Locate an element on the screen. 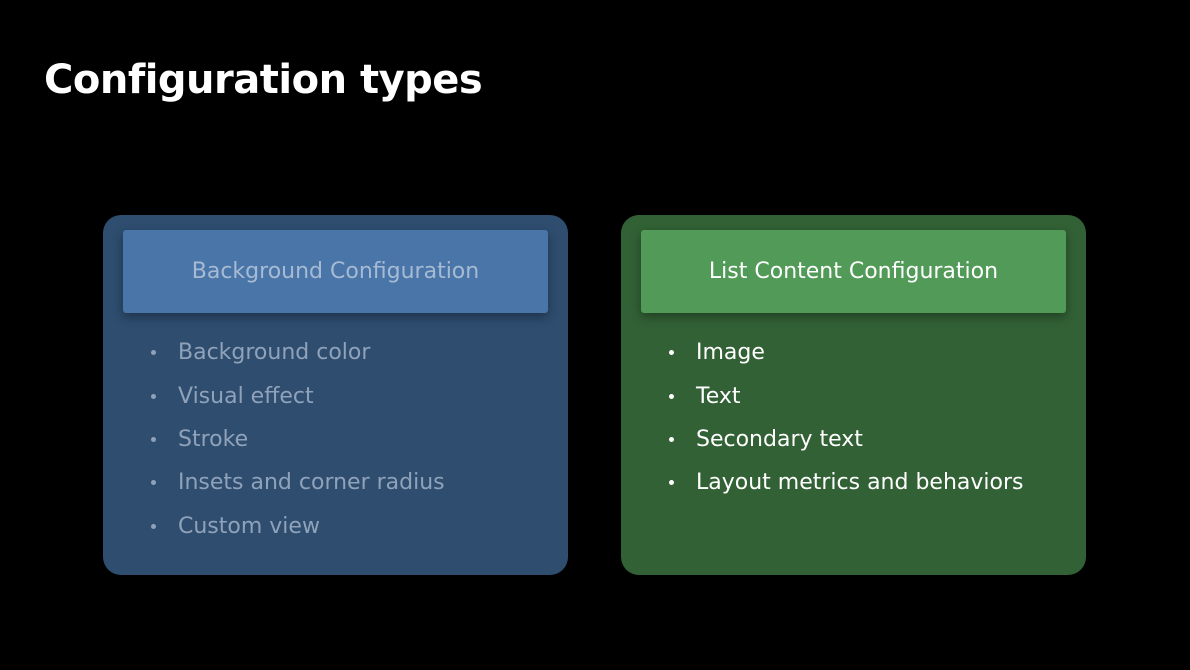  list-item-label: Visual effect is located at coordinates (246, 396).